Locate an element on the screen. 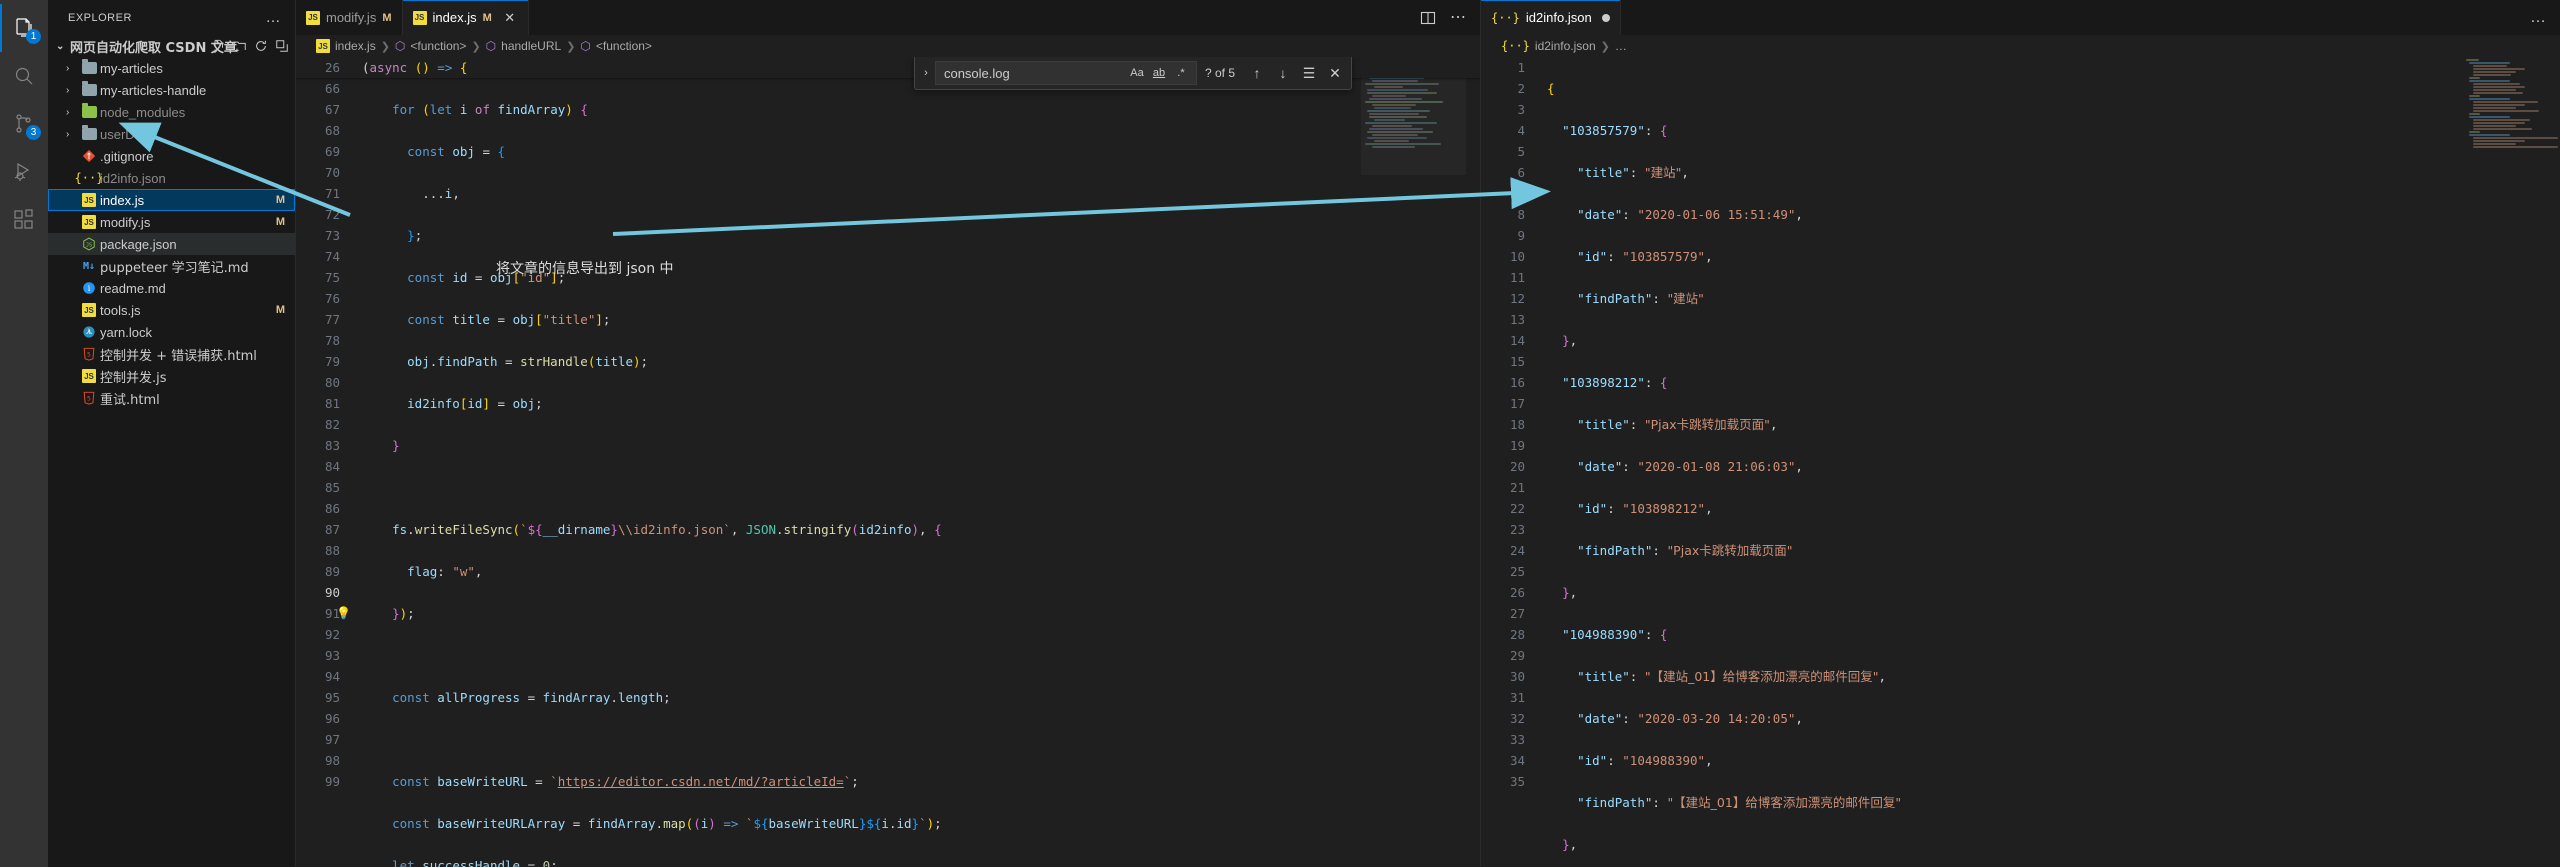  whole-word-icon: ab is located at coordinates (1159, 73).